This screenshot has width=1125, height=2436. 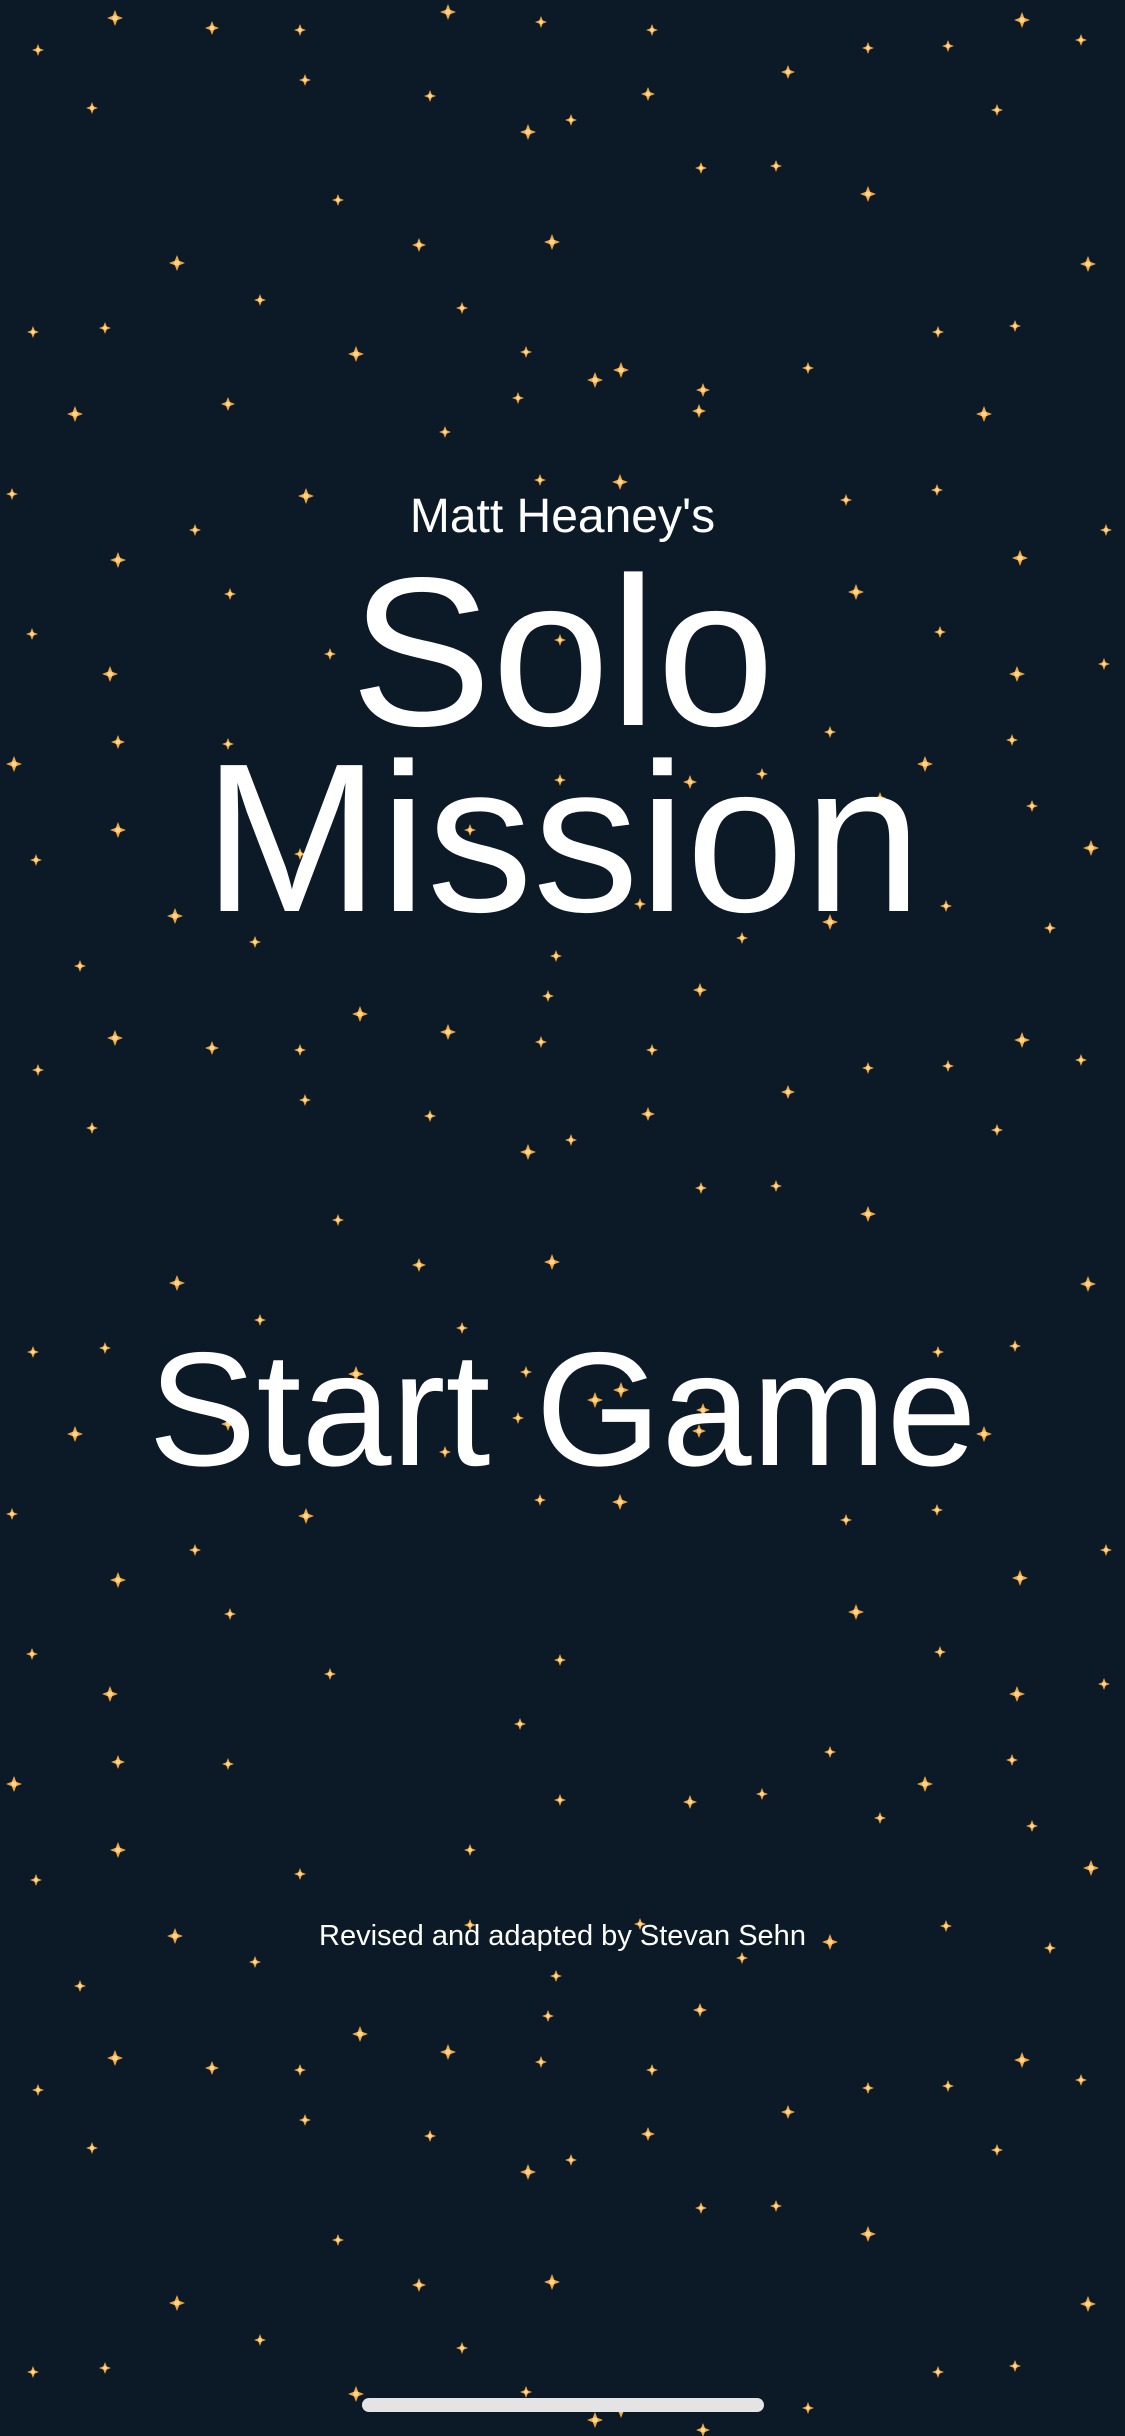 I want to click on credit-label: Revised and adapted by Stevan Sehn, so click(x=562, y=1936).